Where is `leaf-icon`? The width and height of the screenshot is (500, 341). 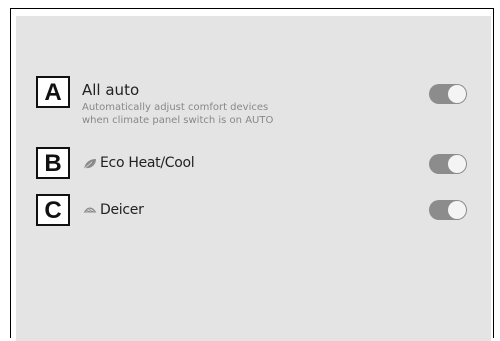 leaf-icon is located at coordinates (89, 164).